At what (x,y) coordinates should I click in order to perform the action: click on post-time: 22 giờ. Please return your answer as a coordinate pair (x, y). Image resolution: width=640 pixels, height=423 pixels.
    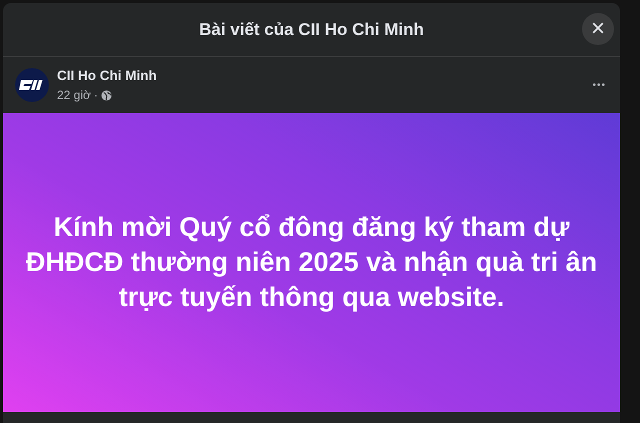
    Looking at the image, I should click on (74, 95).